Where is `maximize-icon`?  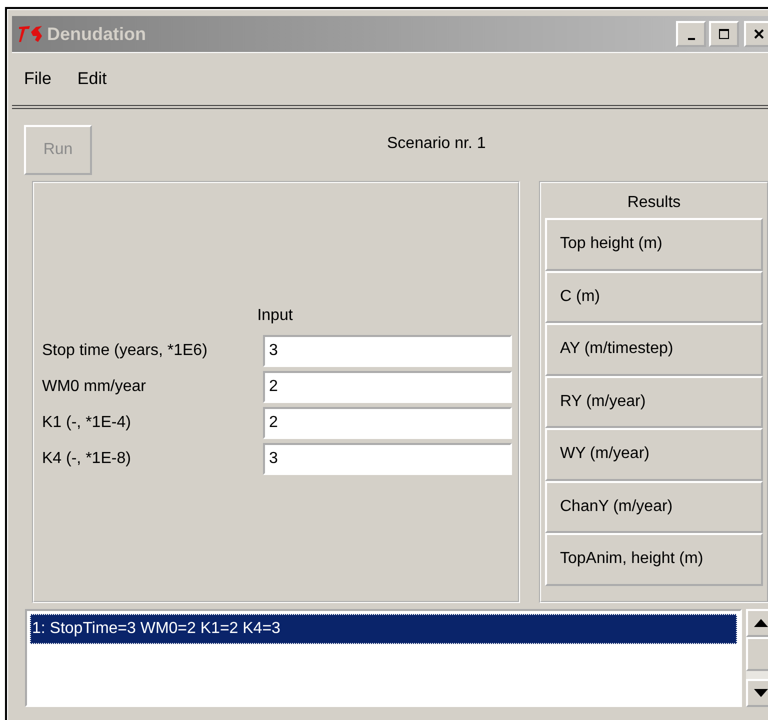
maximize-icon is located at coordinates (724, 34).